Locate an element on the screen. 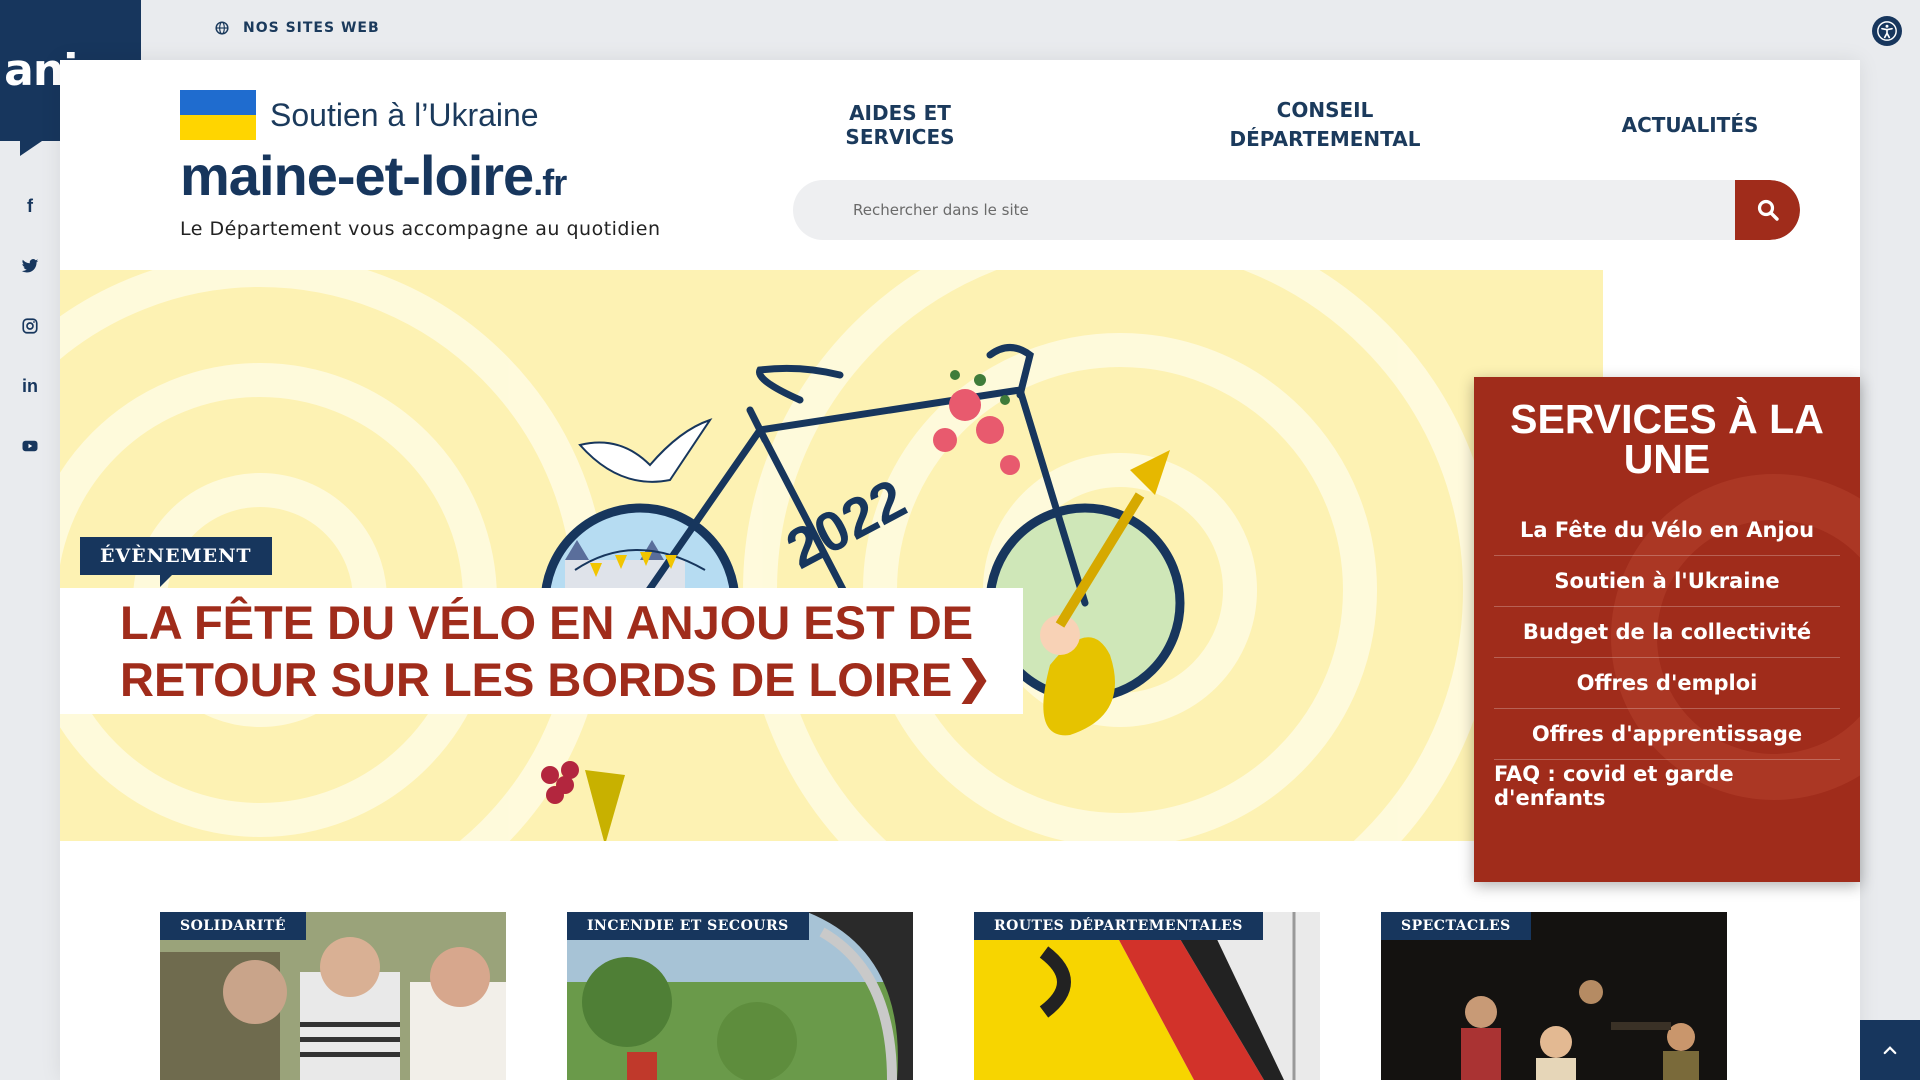 Image resolution: width=1920 pixels, height=1080 pixels. search-button is located at coordinates (1767, 210).